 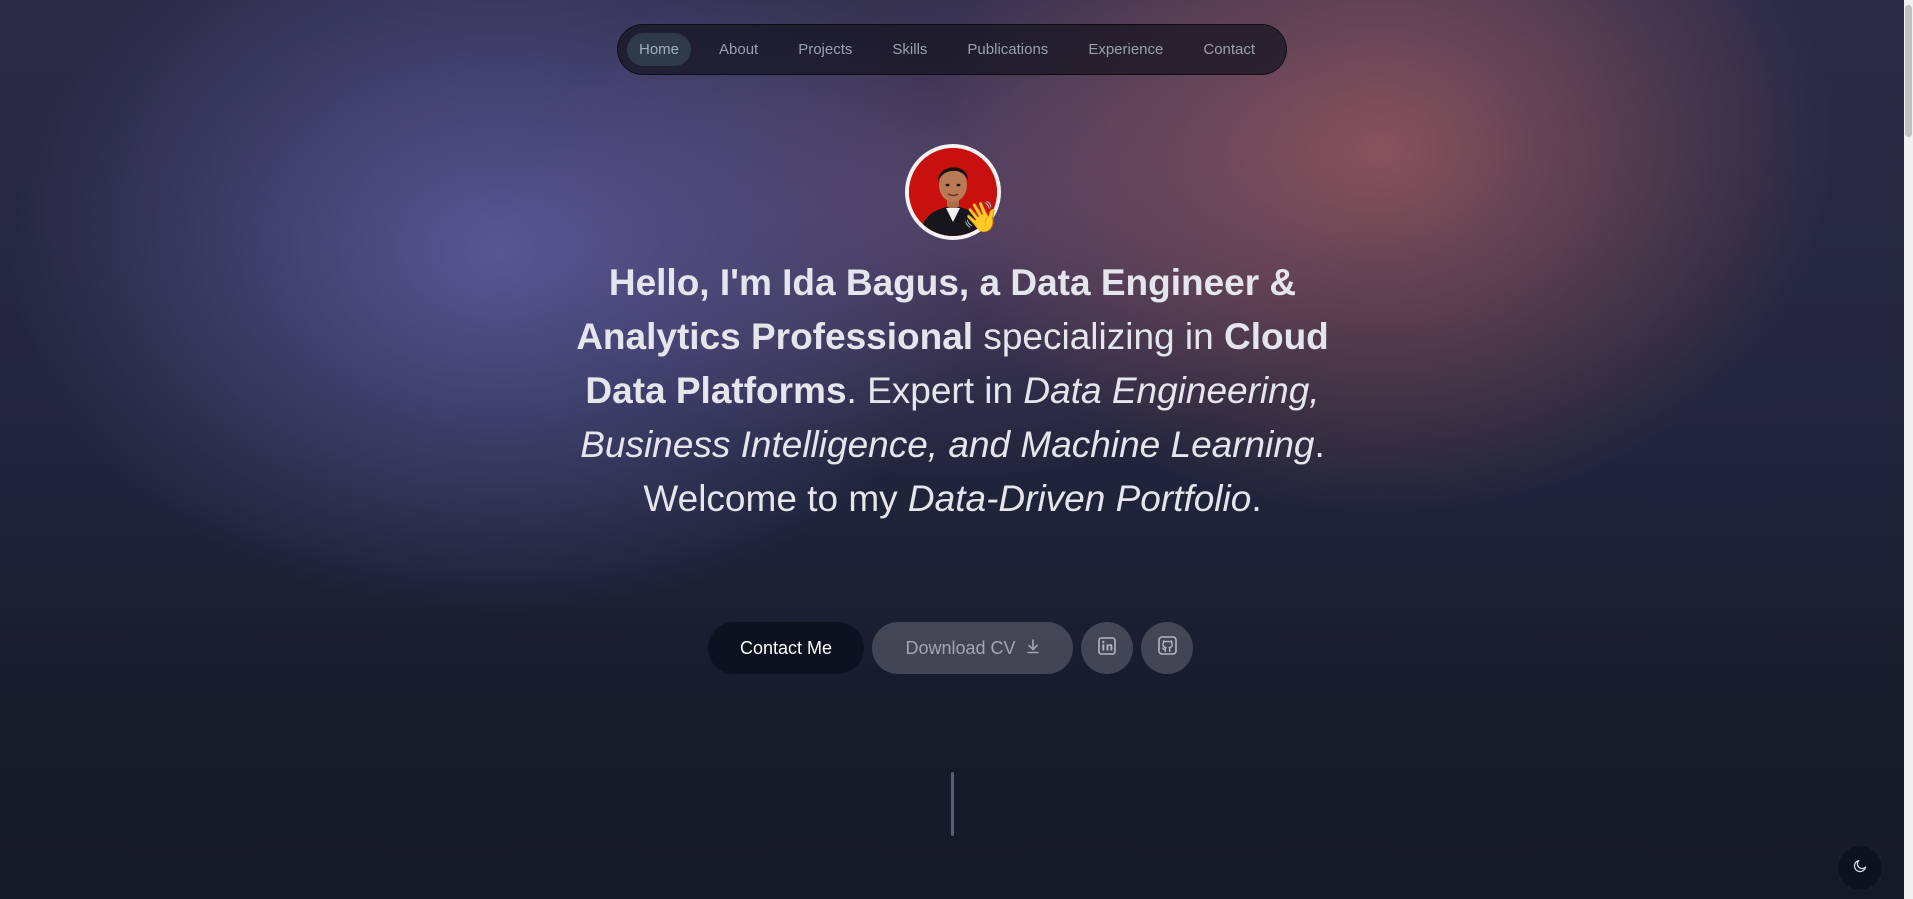 I want to click on github-icon, so click(x=1167, y=648).